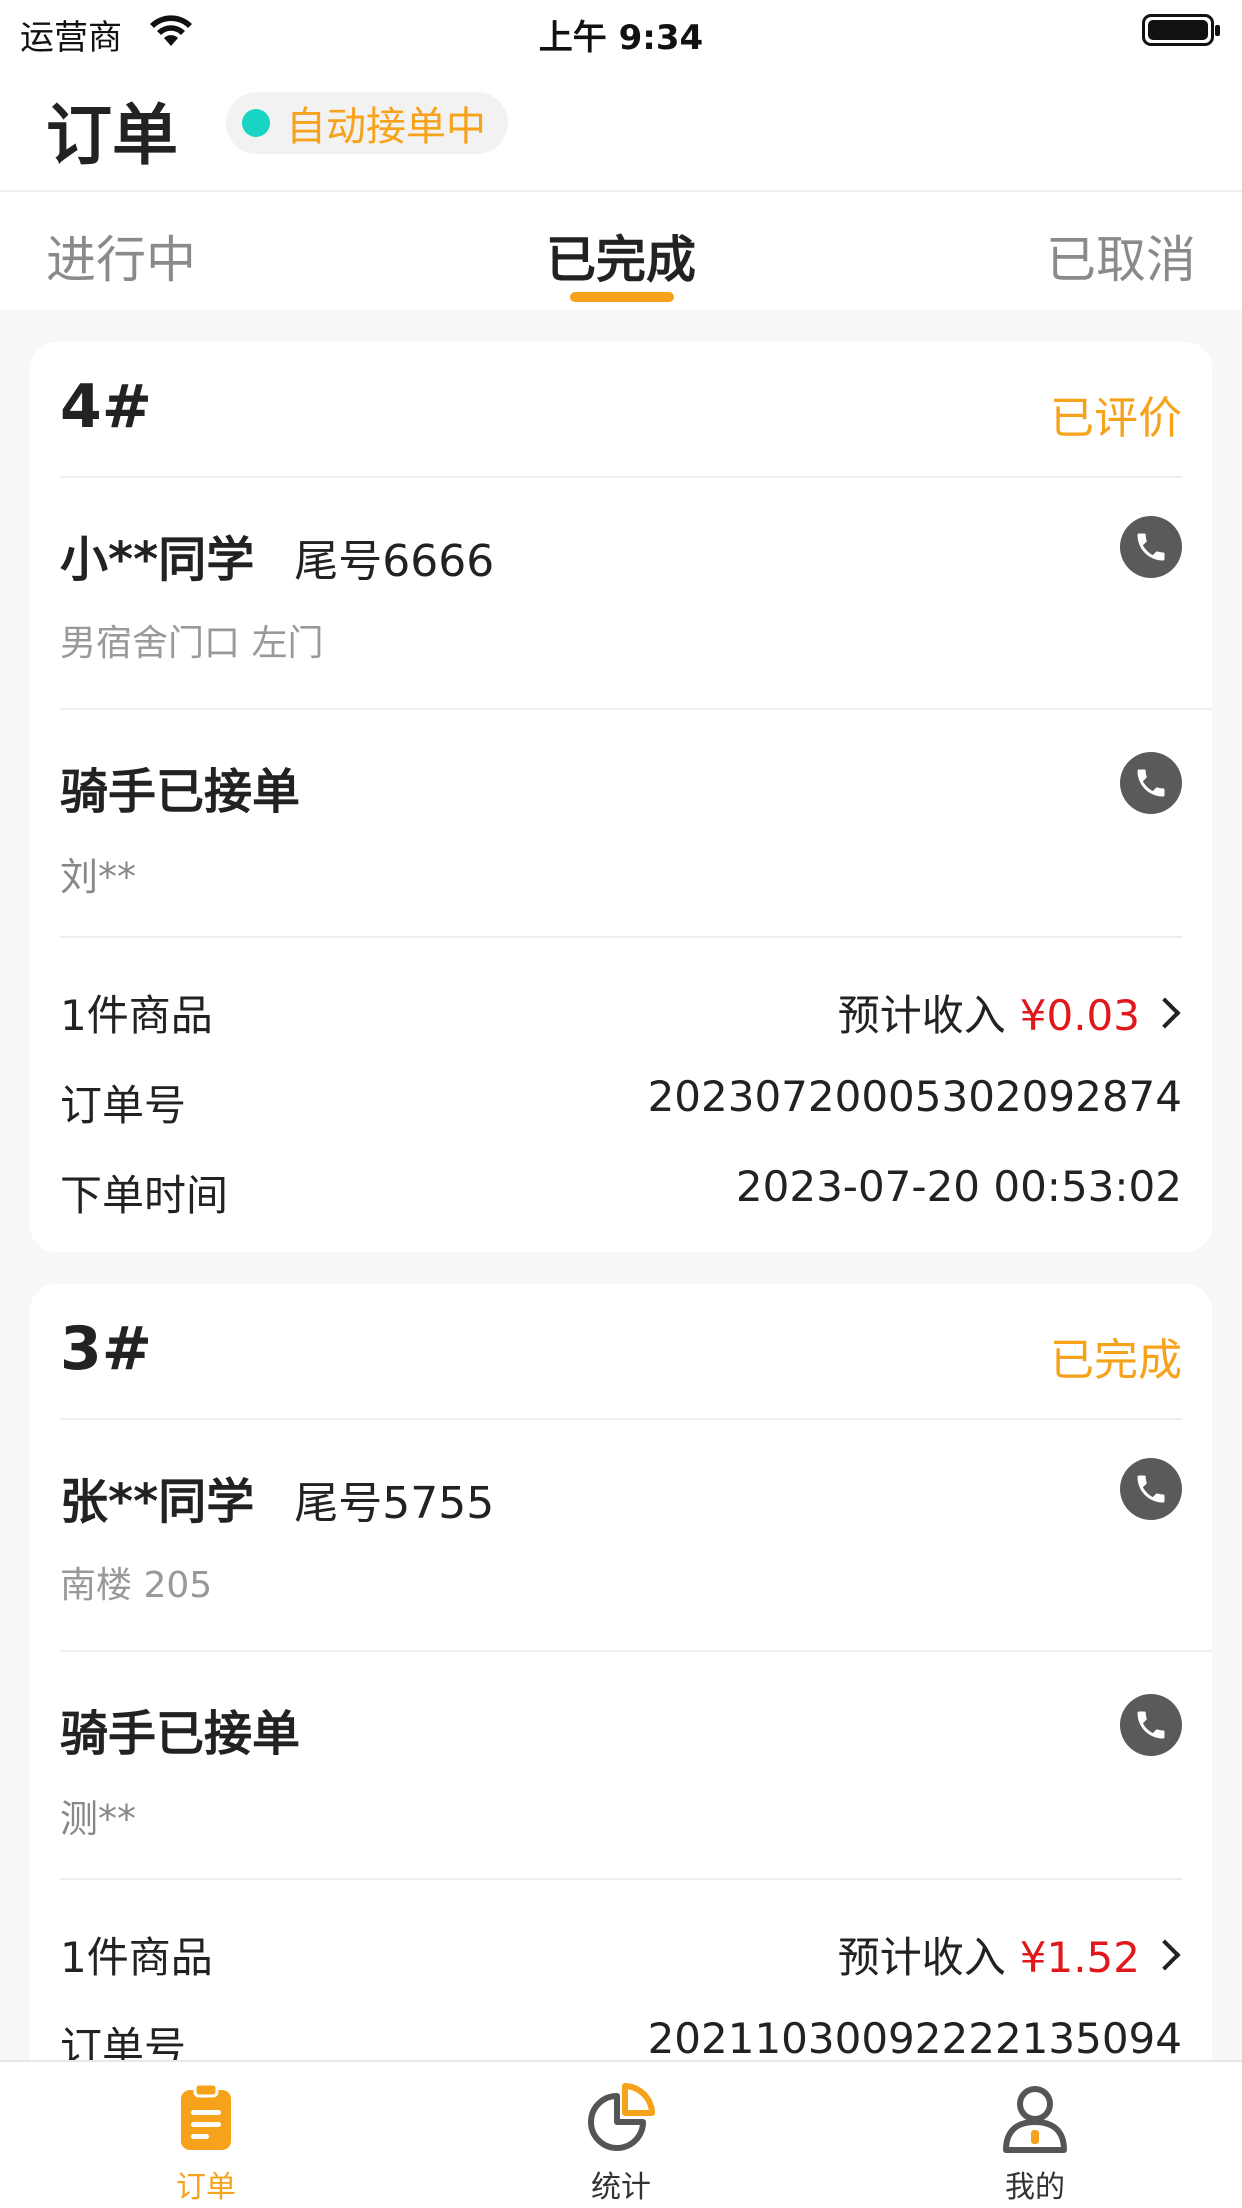 This screenshot has height=2208, width=1242. I want to click on customer-name: 张**同学, so click(157, 1502).